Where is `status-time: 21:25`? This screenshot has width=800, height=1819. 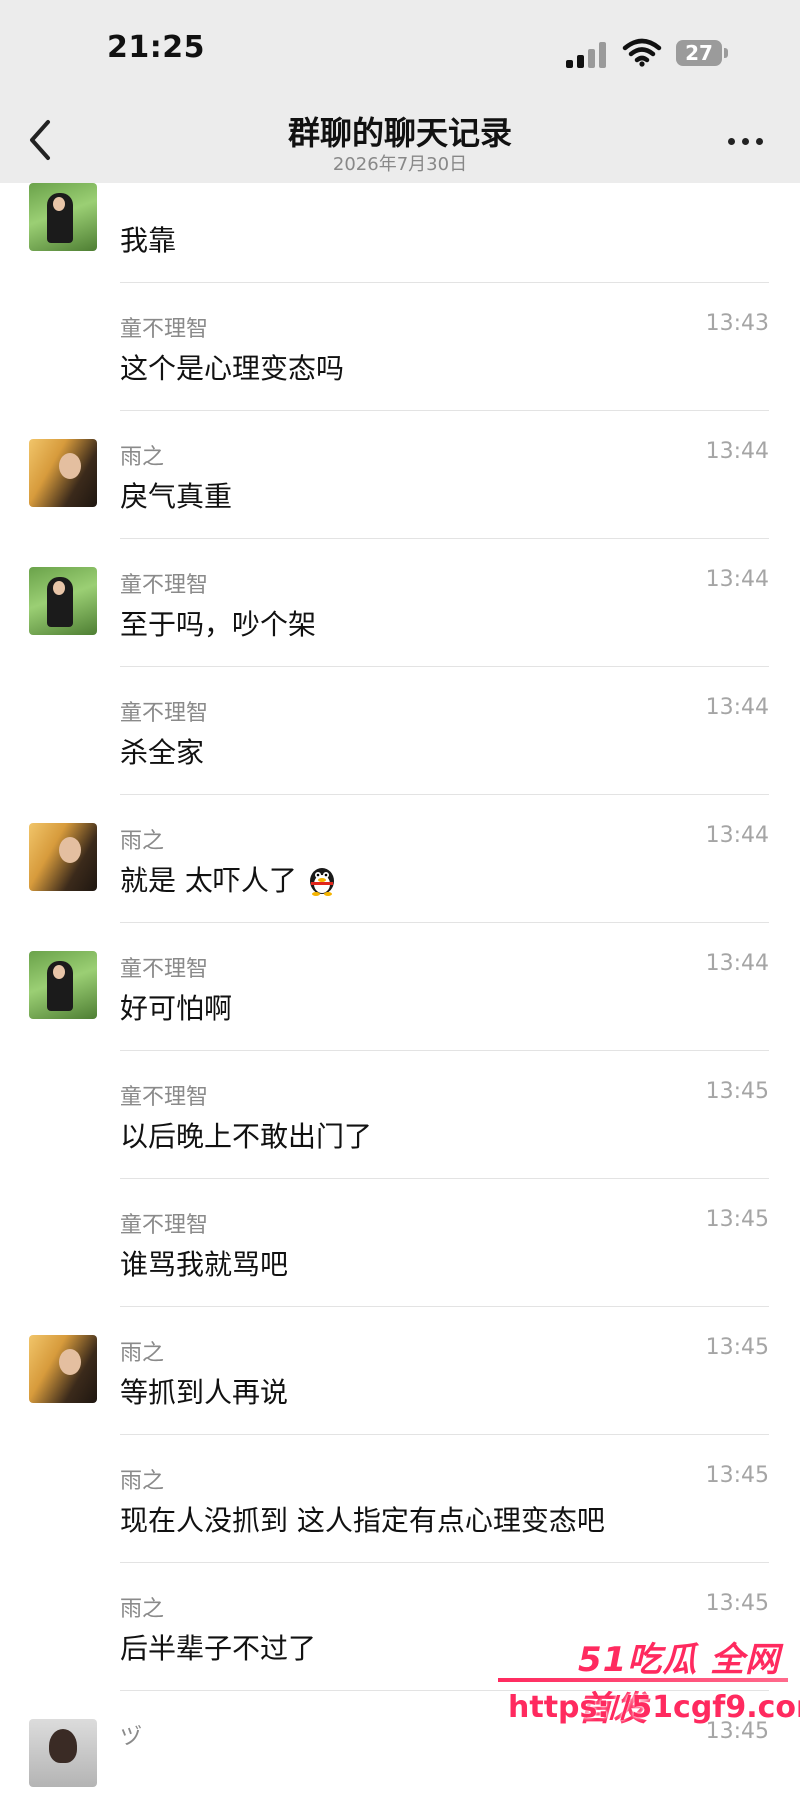 status-time: 21:25 is located at coordinates (156, 47).